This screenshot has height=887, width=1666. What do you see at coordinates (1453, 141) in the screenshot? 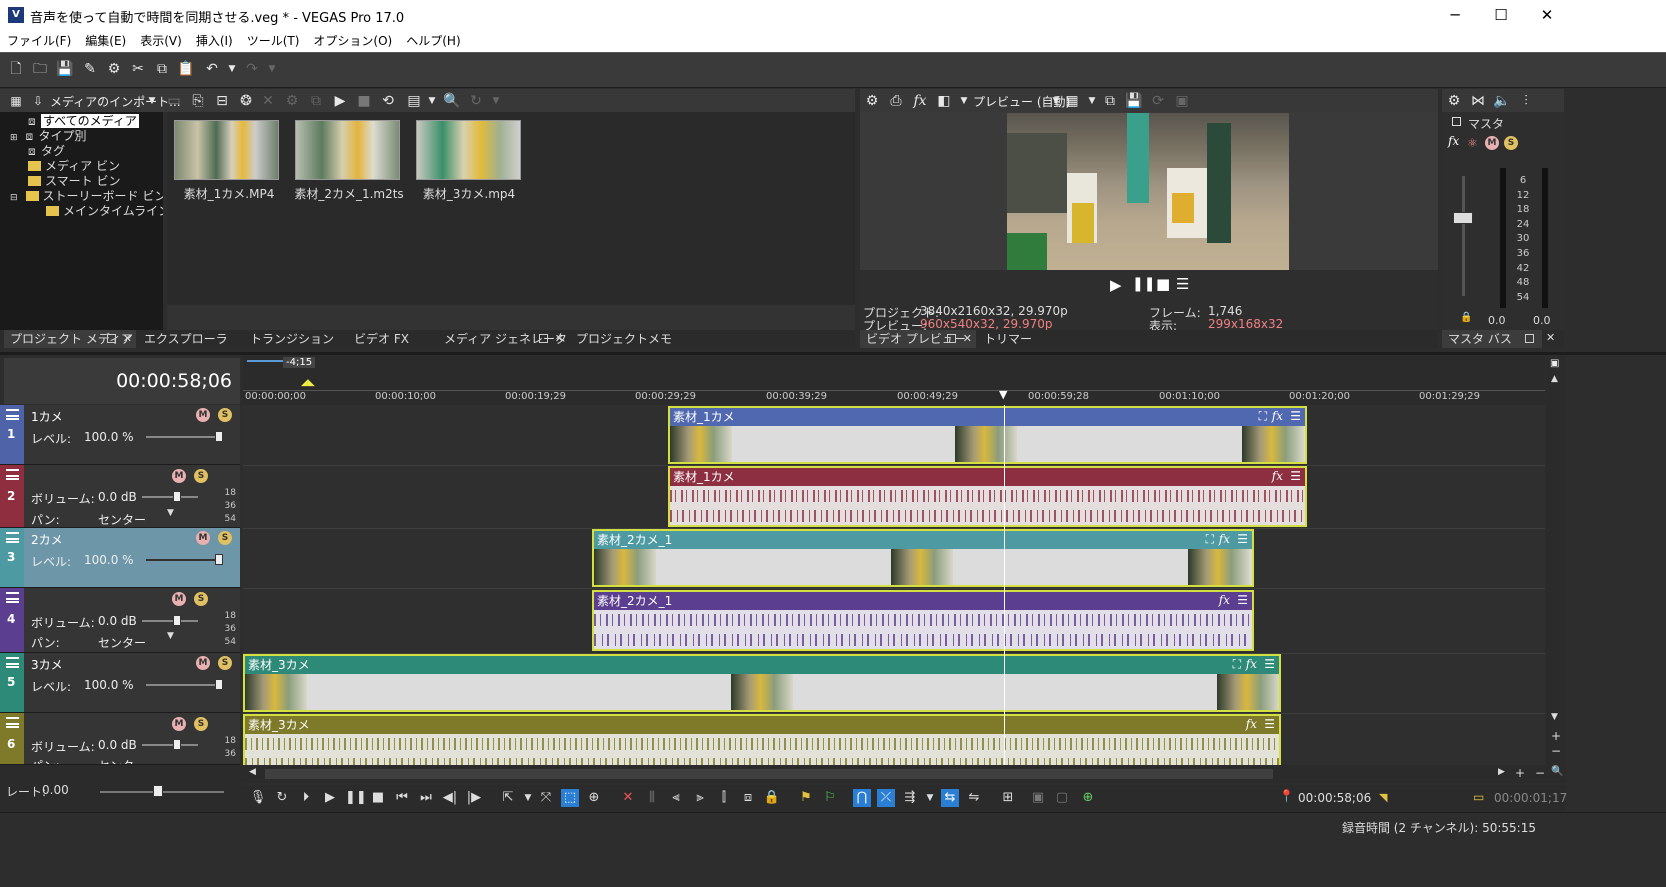
I see `master-fx-icon: fx` at bounding box center [1453, 141].